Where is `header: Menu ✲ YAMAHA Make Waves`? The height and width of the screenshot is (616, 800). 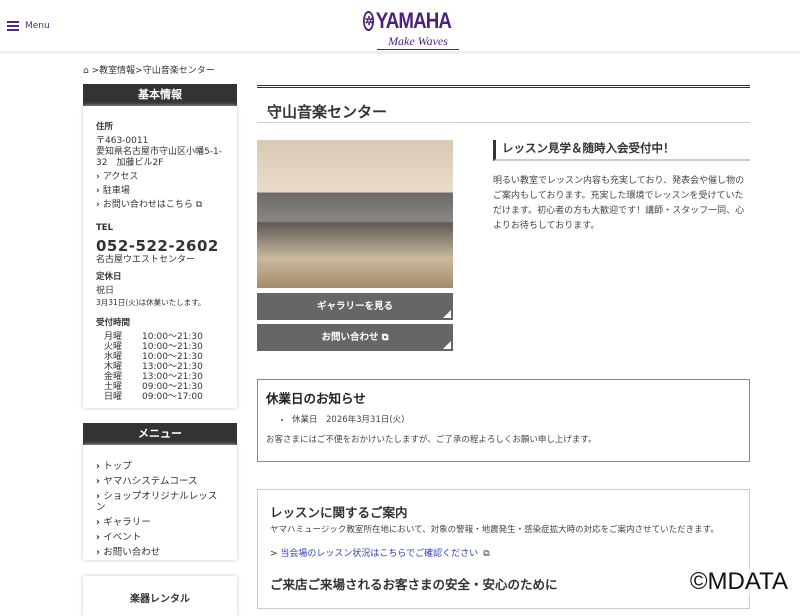
header: Menu ✲ YAMAHA Make Waves is located at coordinates (400, 27).